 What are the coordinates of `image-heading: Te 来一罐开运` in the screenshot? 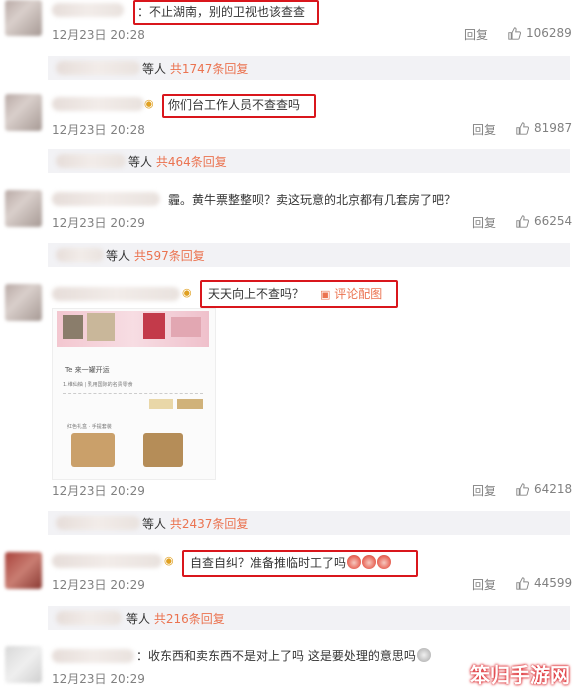 It's located at (87, 370).